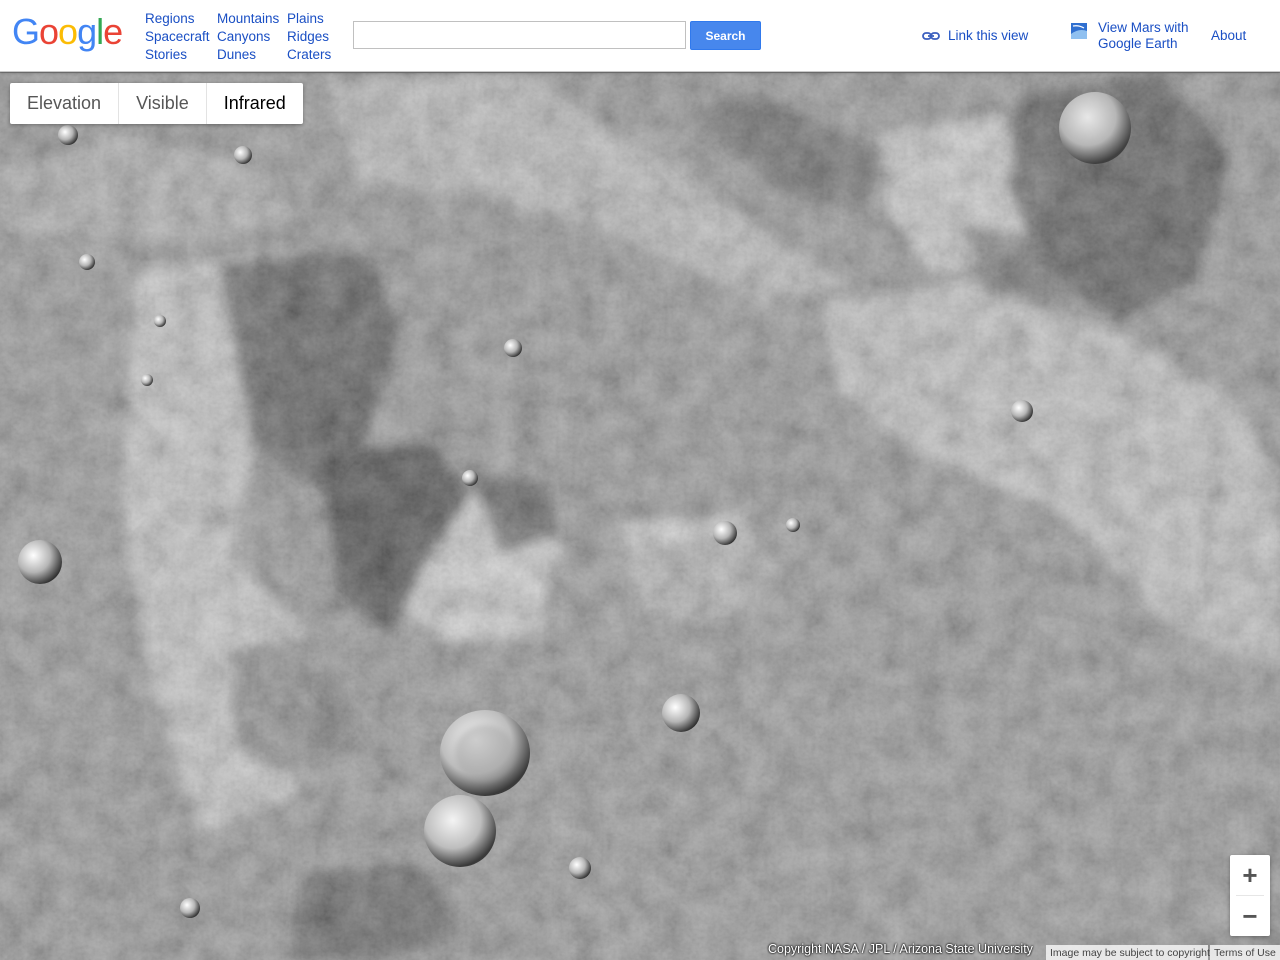  I want to click on nav-link-canyons: Canyons, so click(248, 37).